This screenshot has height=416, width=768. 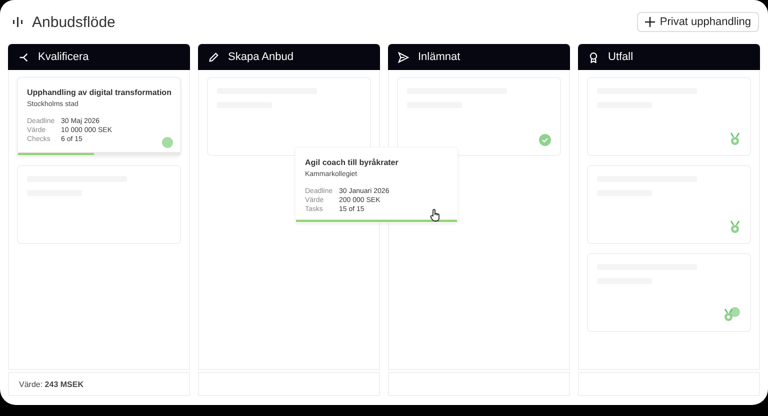 What do you see at coordinates (167, 142) in the screenshot?
I see `status-dot` at bounding box center [167, 142].